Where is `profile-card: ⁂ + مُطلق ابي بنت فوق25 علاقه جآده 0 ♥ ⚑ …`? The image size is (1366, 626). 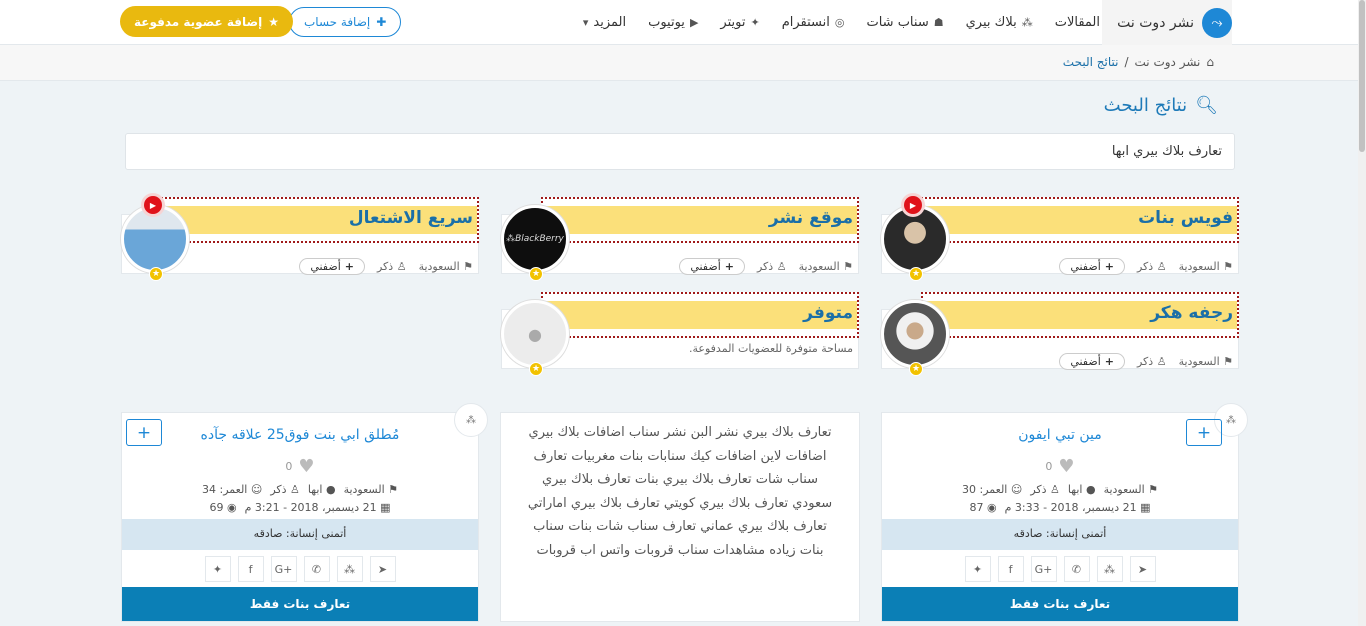
profile-card: ⁂ + مُطلق ابي بنت فوق25 علاقه جآده 0 ♥ ⚑ … is located at coordinates (304, 512).